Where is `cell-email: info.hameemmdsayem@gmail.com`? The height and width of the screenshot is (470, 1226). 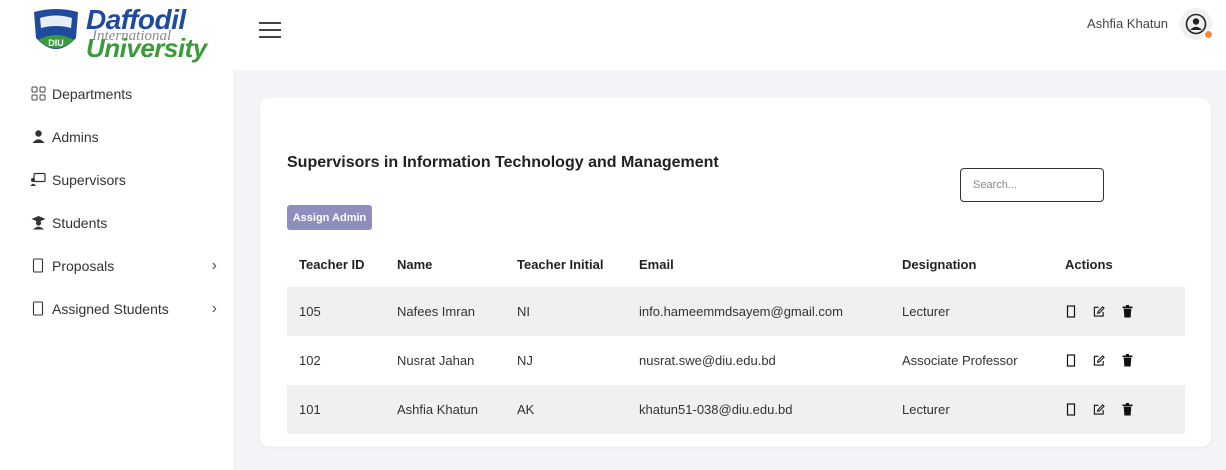 cell-email: info.hameemmdsayem@gmail.com is located at coordinates (758, 311).